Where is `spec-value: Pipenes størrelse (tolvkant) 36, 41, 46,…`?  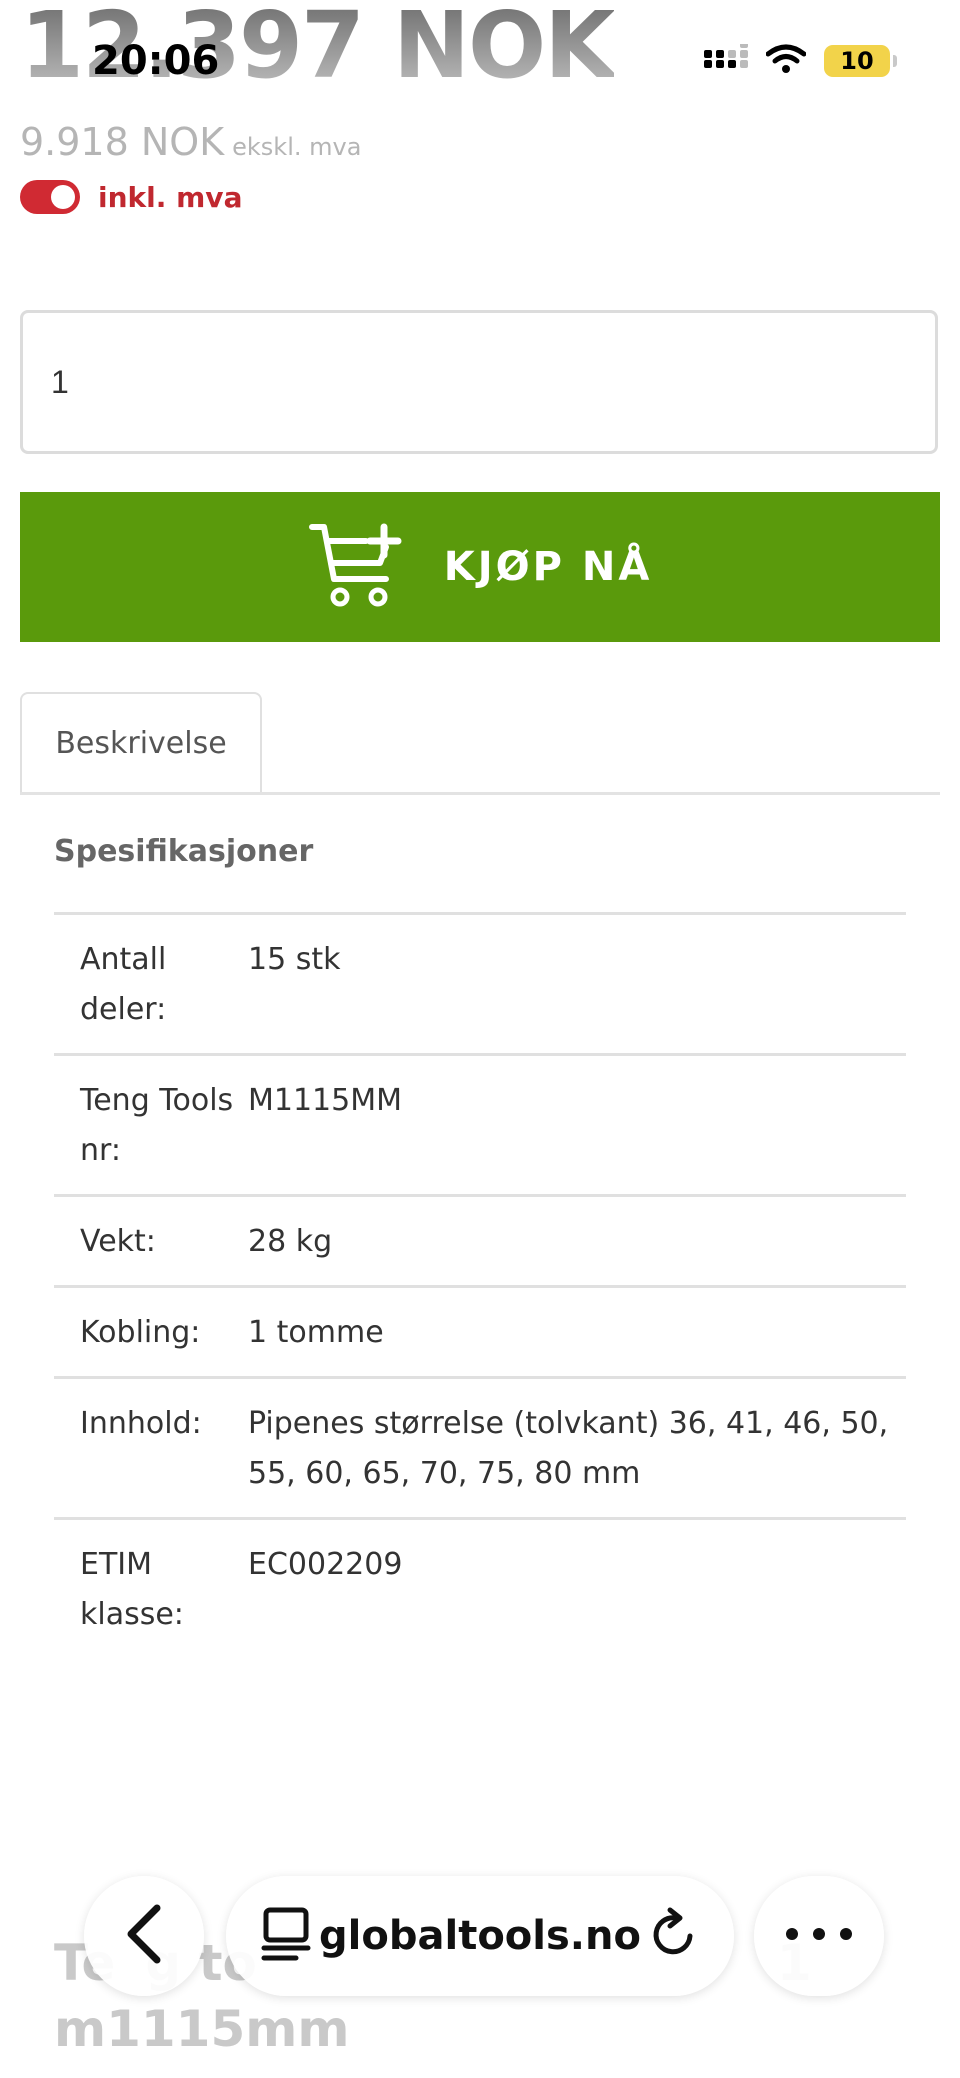 spec-value: Pipenes størrelse (tolvkant) 36, 41, 46,… is located at coordinates (577, 1447).